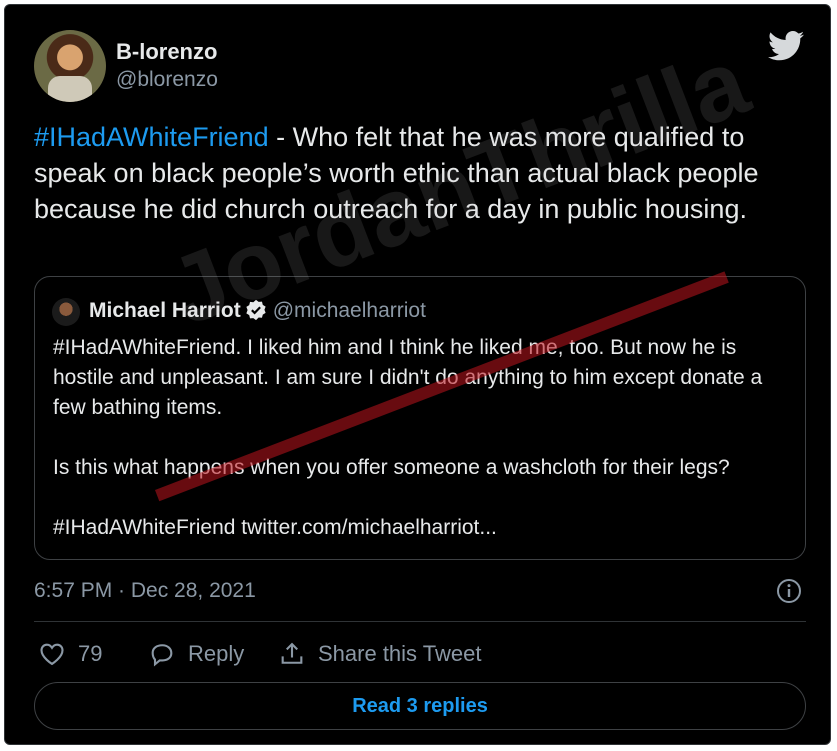 The width and height of the screenshot is (837, 751). I want to click on share-label: Share this Tweet, so click(400, 653).